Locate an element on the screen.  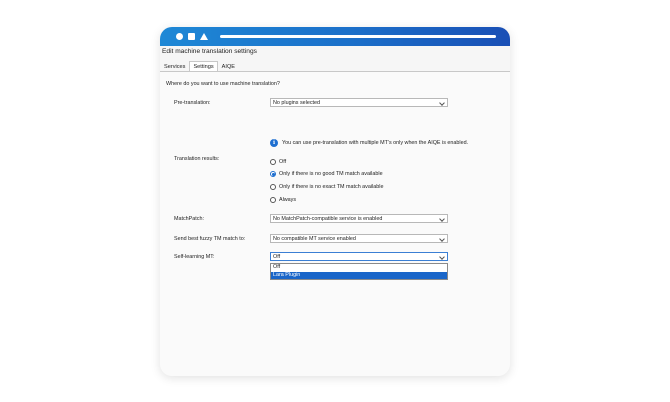
triangle-icon is located at coordinates (204, 36).